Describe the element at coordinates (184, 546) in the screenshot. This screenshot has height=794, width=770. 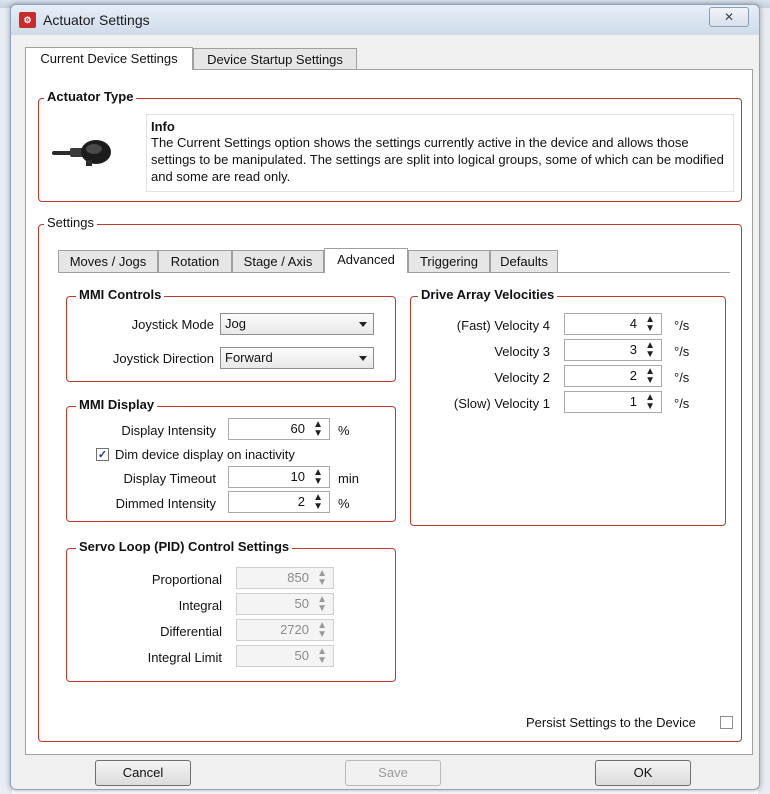
I see `servo-loop-legend: Servo Loop (PID) Control Settings` at that location.